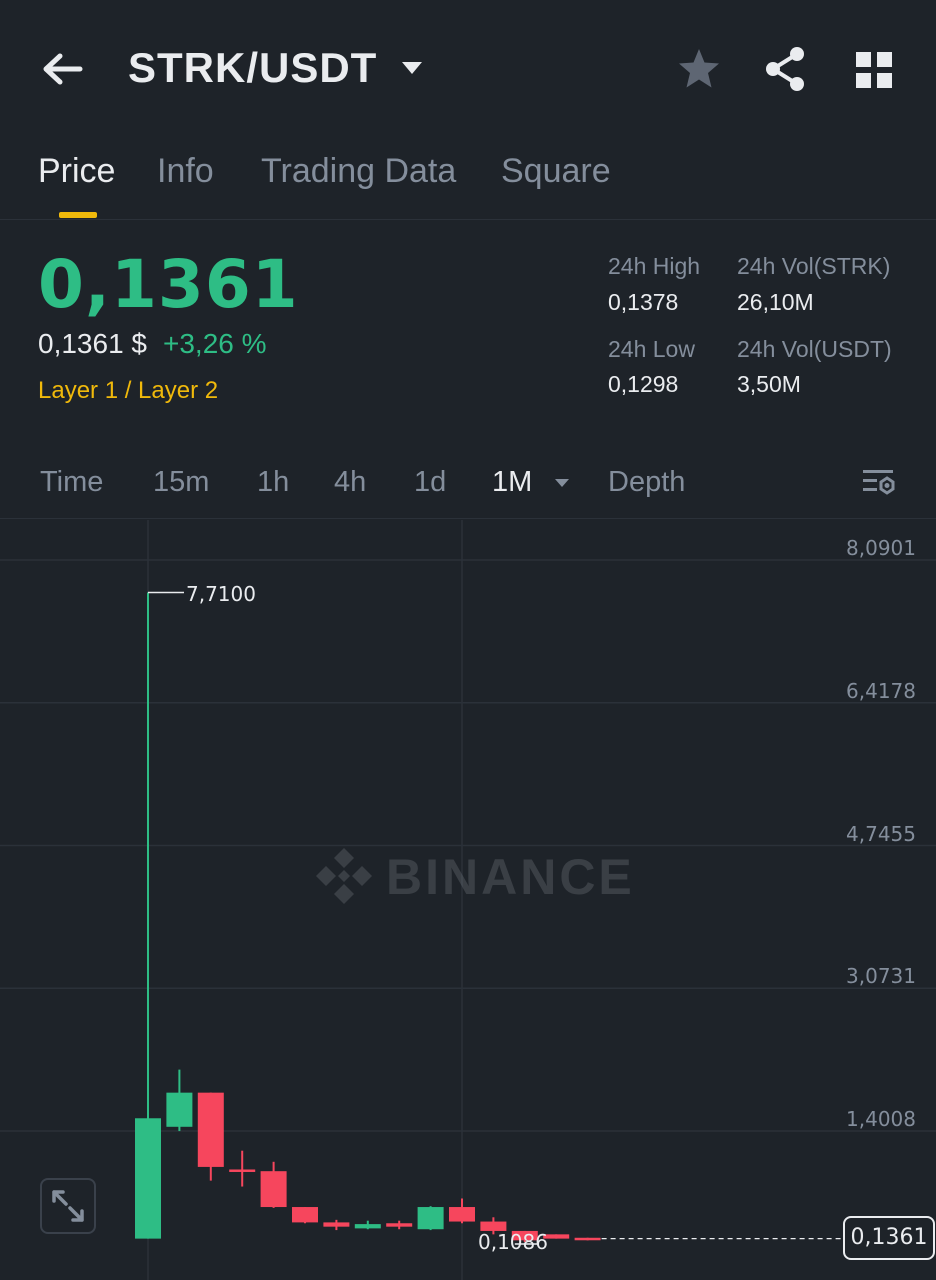  Describe the element at coordinates (430, 482) in the screenshot. I see `interval-1d: 1d` at that location.